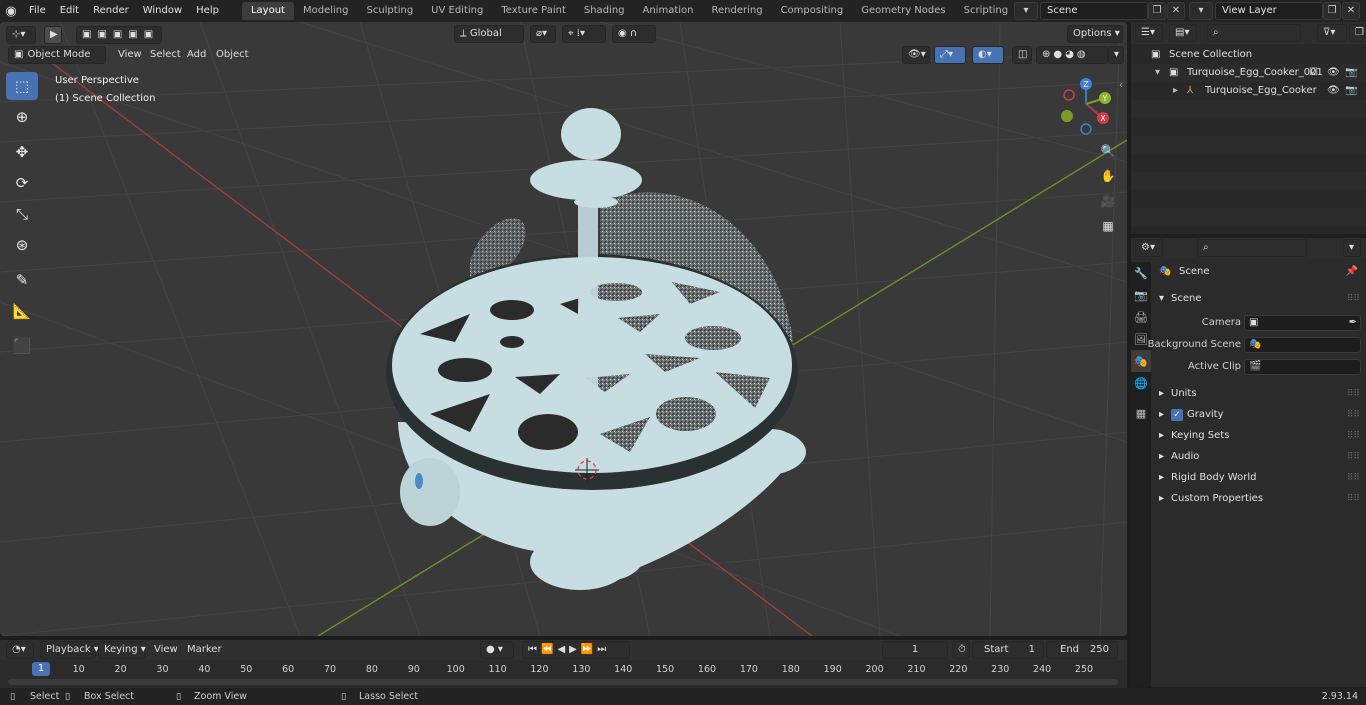 The height and width of the screenshot is (705, 1366). What do you see at coordinates (1141, 317) in the screenshot?
I see `output-tab-icon: 🖨` at bounding box center [1141, 317].